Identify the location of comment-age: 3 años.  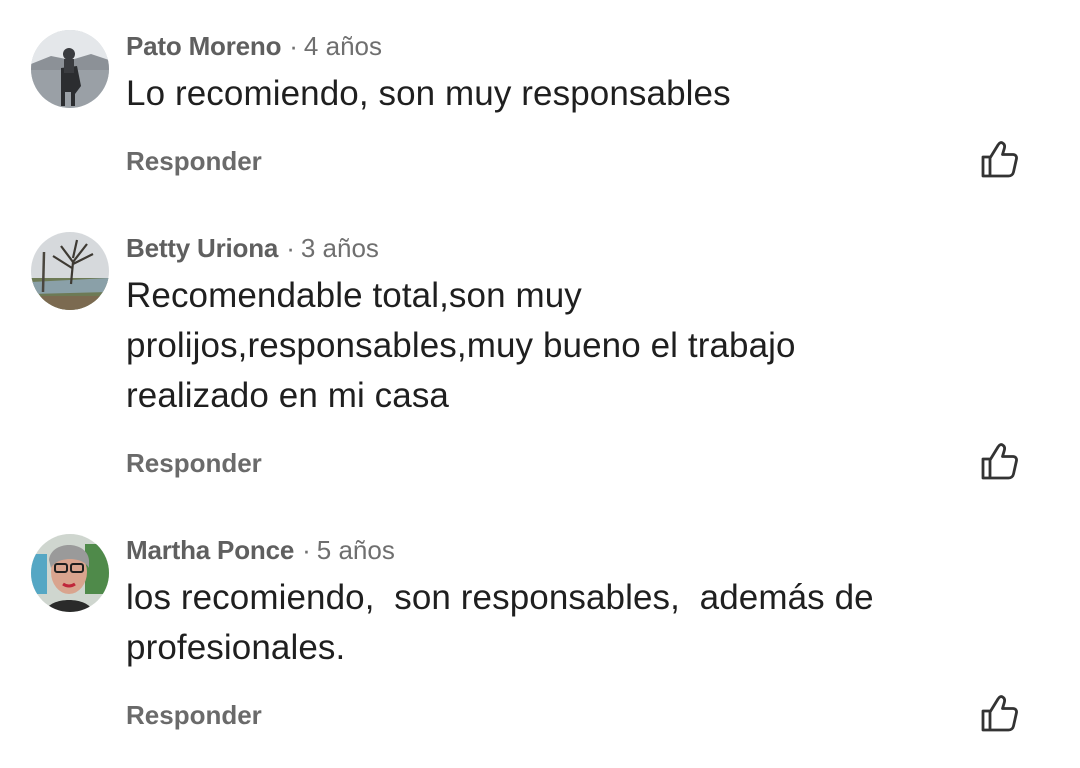
(339, 248).